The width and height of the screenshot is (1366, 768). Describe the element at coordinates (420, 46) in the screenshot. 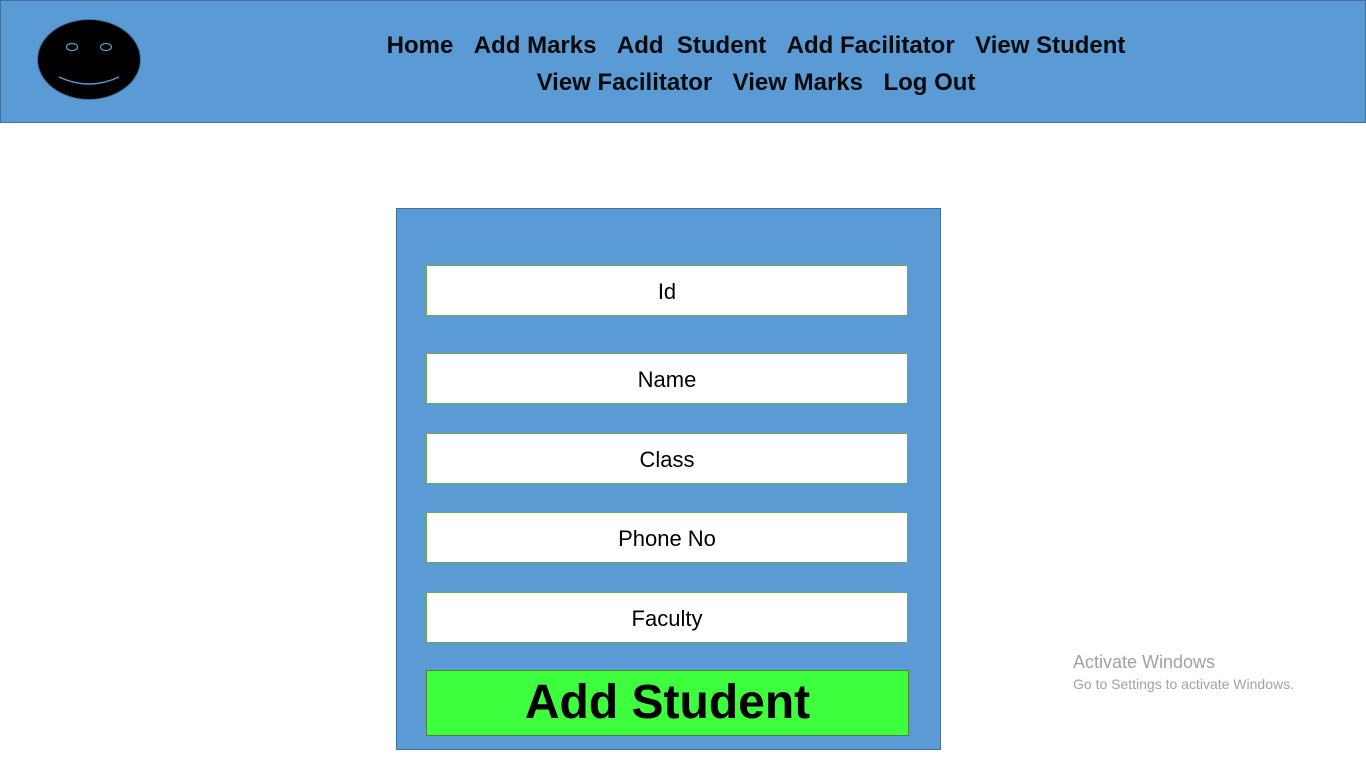

I see `nav-home: Home` at that location.